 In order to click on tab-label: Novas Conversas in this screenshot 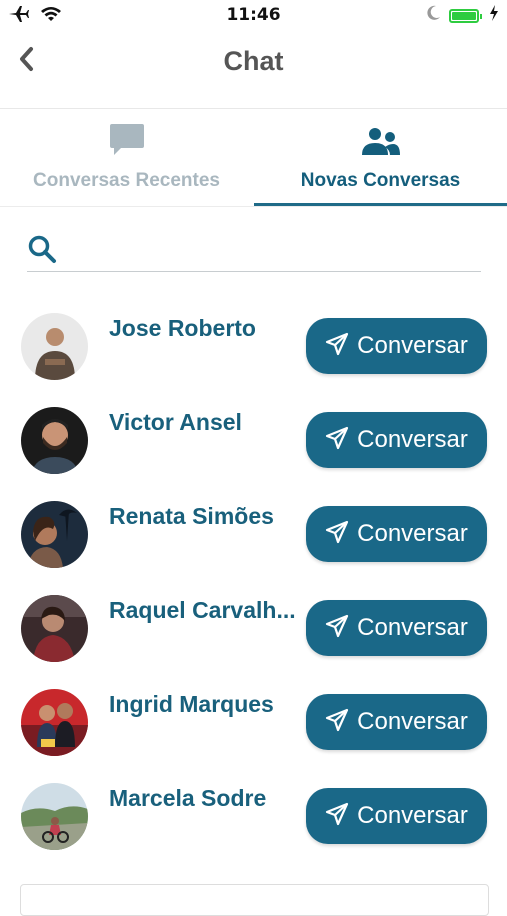, I will do `click(380, 180)`.